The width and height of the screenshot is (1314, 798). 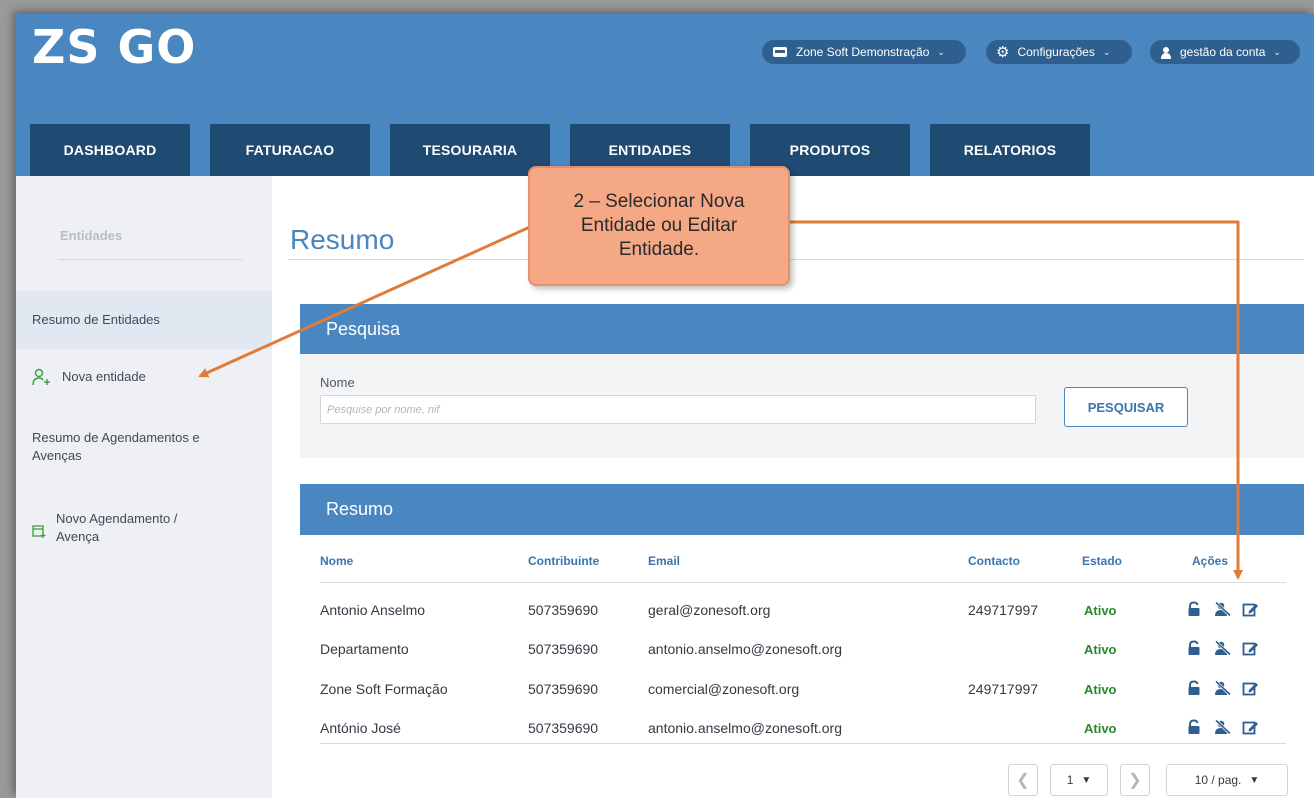 What do you see at coordinates (41, 377) in the screenshot?
I see `add-person-icon` at bounding box center [41, 377].